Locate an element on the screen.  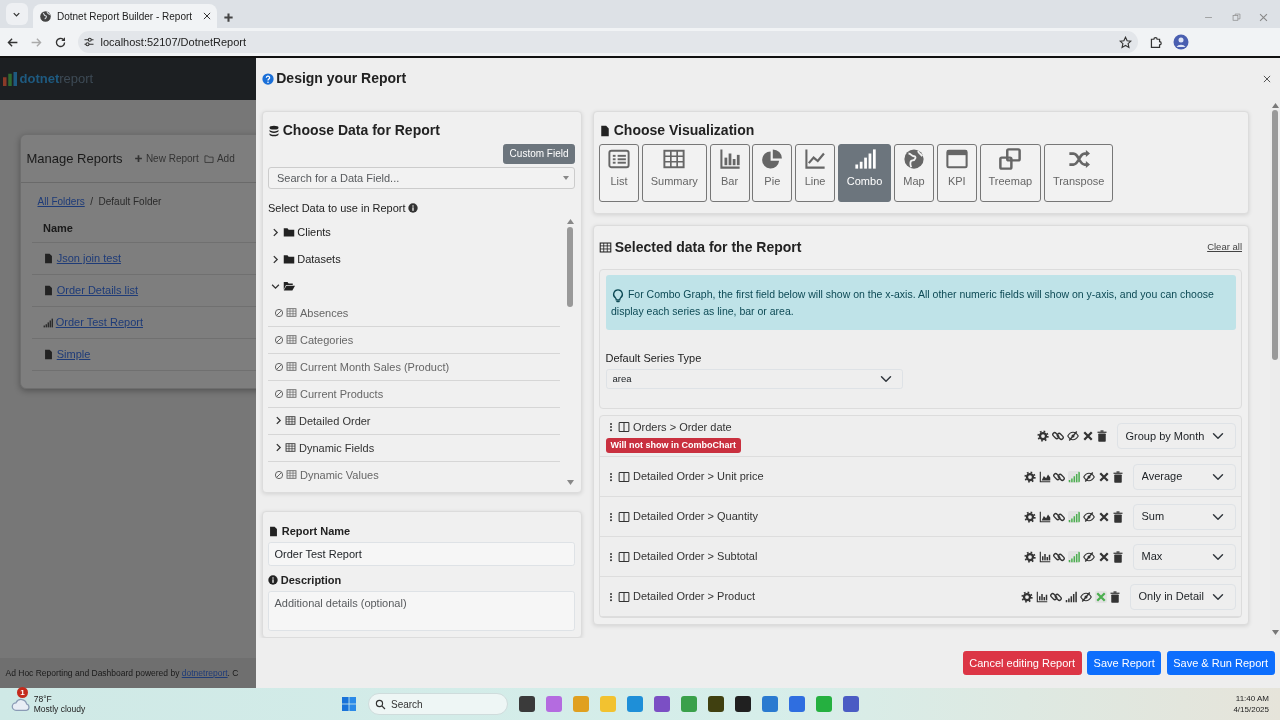
aggregate-select: Average is located at coordinates (1184, 476).